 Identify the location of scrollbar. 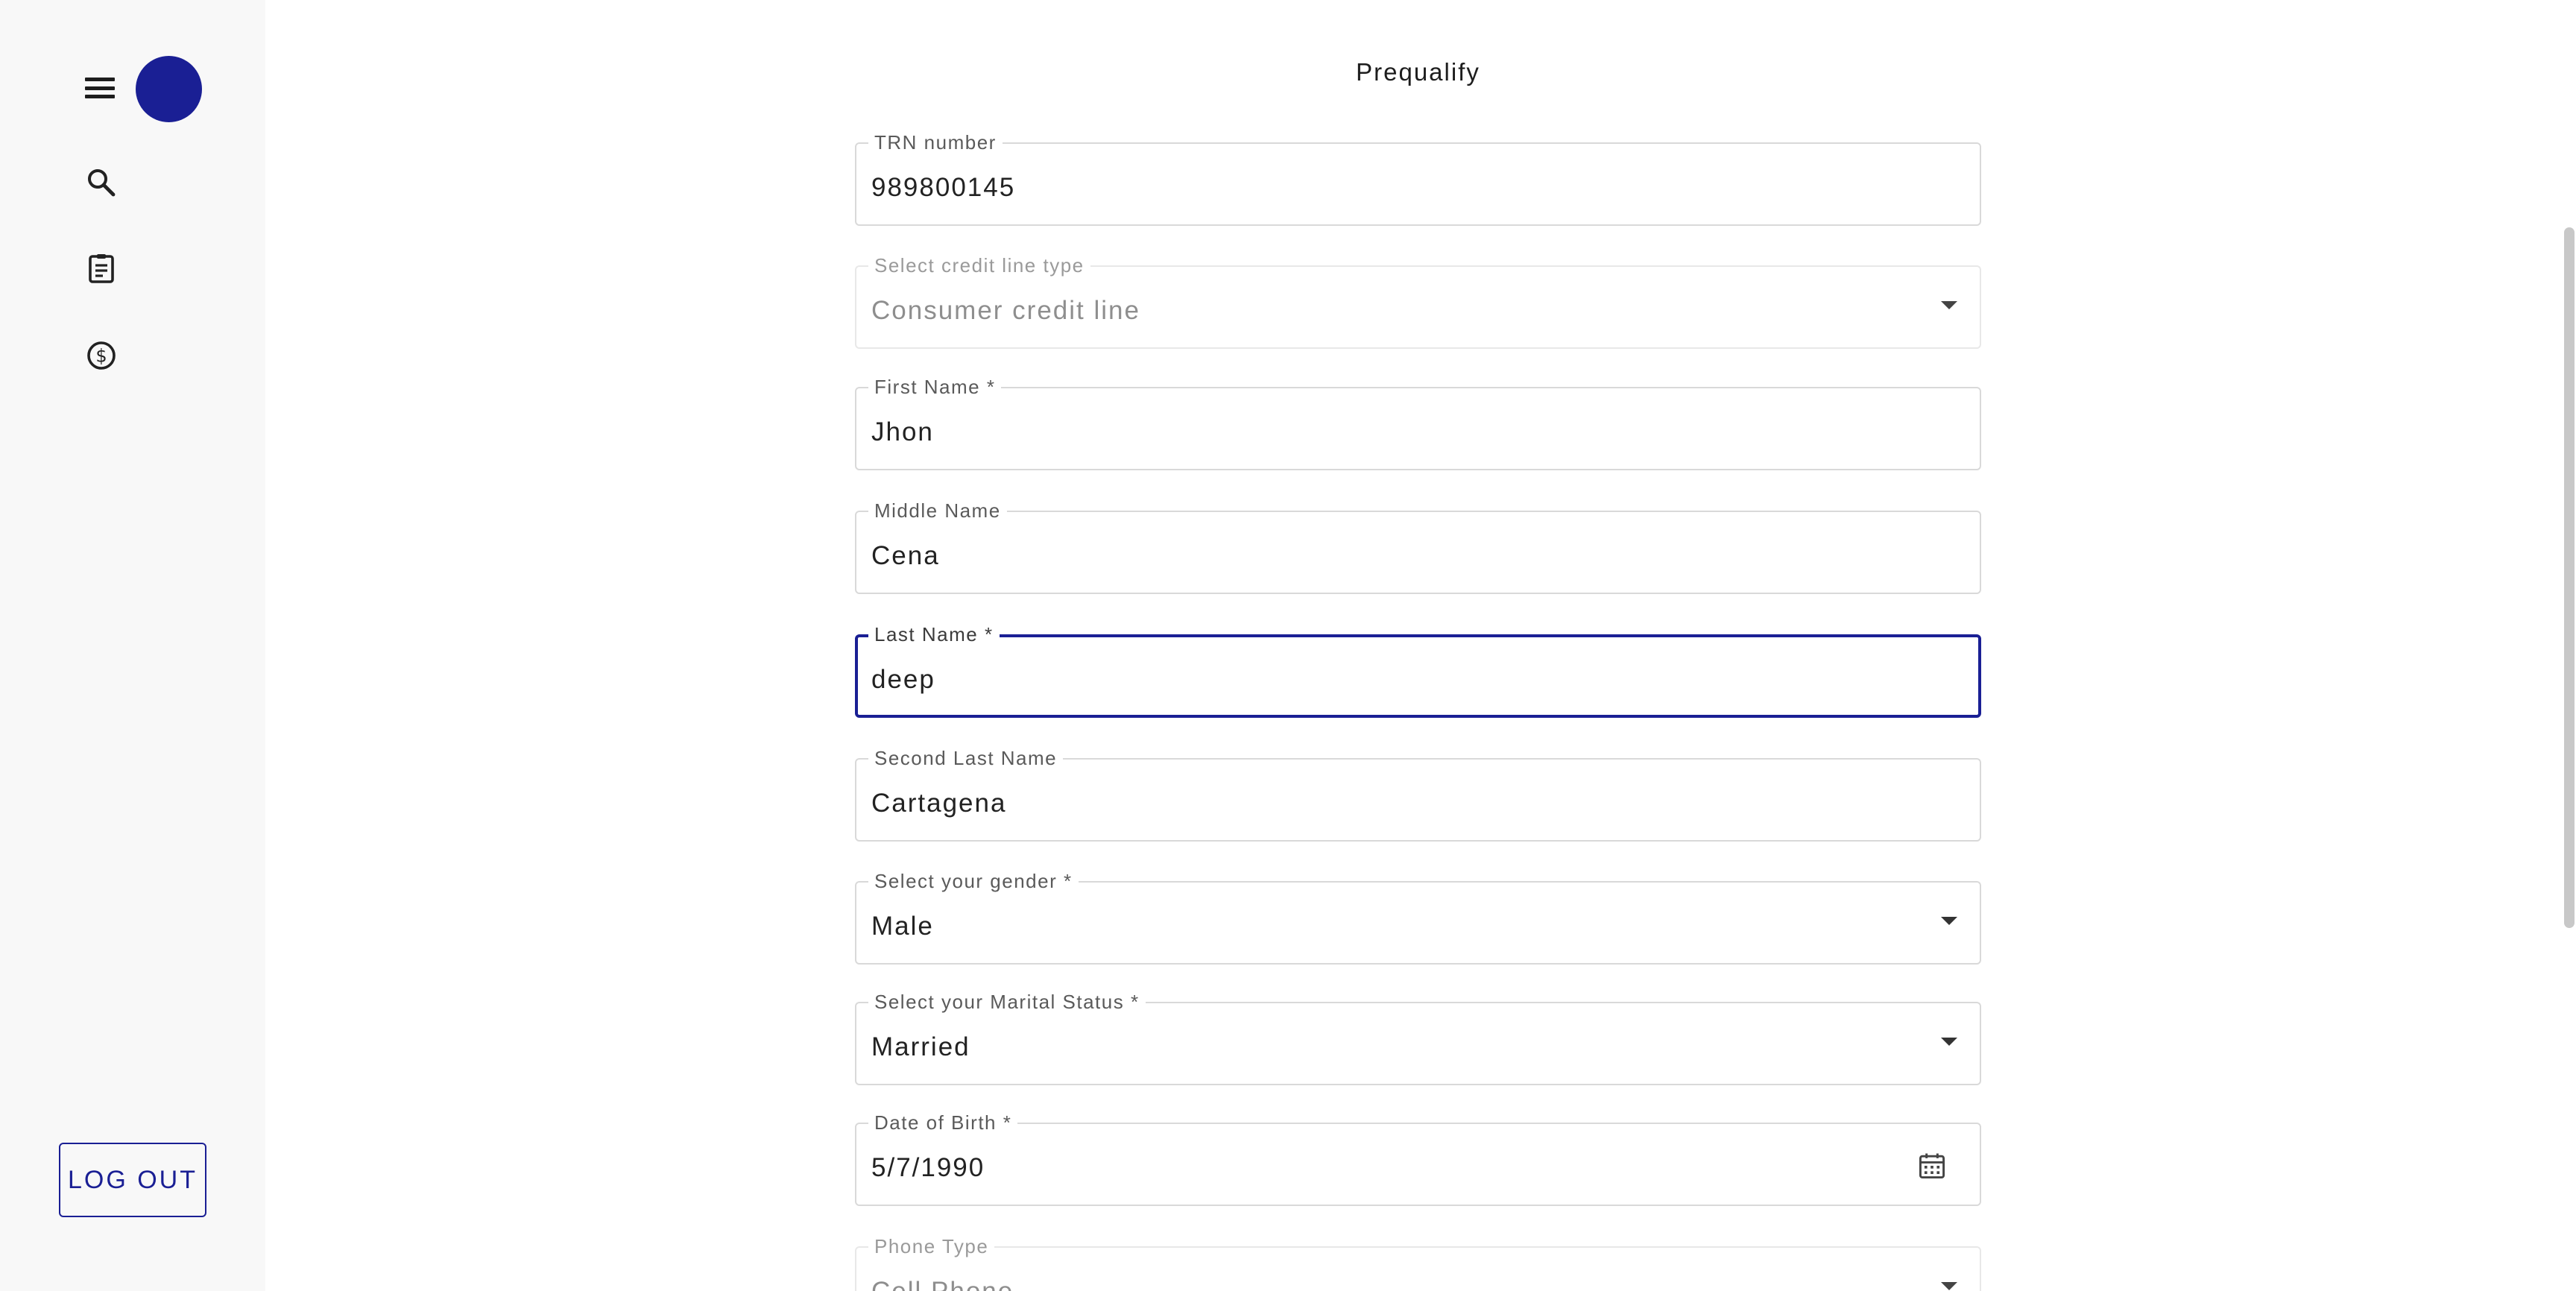
(2569, 645).